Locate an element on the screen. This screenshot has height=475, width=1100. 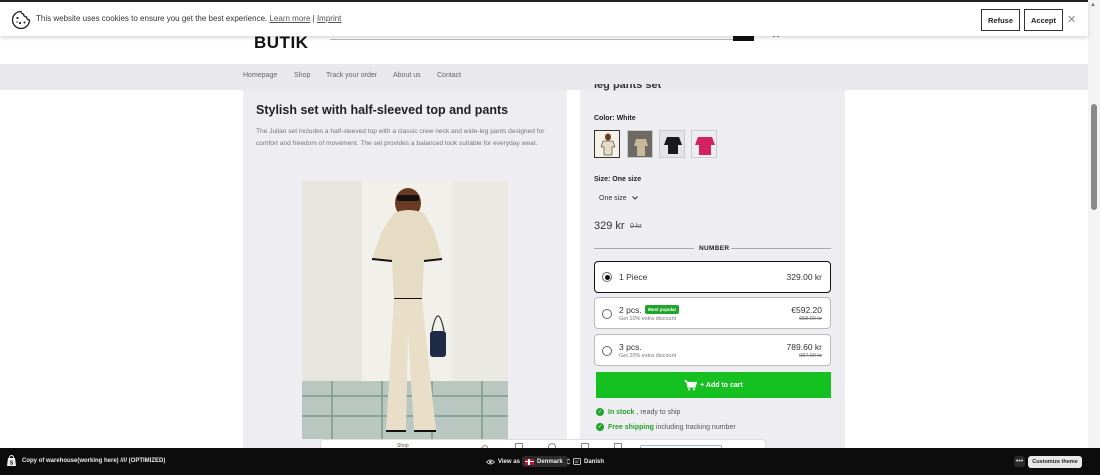
shipping-bold: Free shipping is located at coordinates (631, 427).